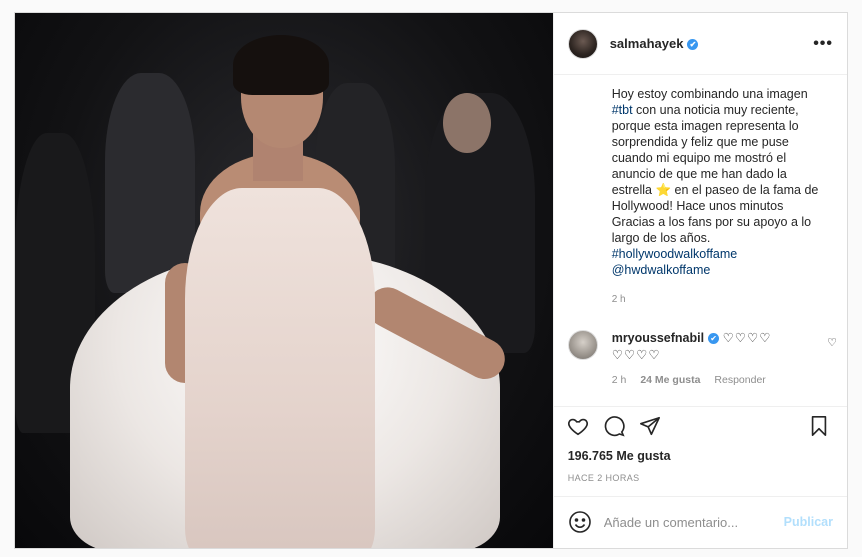  What do you see at coordinates (709, 94) in the screenshot?
I see `caption-line: Hoy estoy combinando una imagen` at bounding box center [709, 94].